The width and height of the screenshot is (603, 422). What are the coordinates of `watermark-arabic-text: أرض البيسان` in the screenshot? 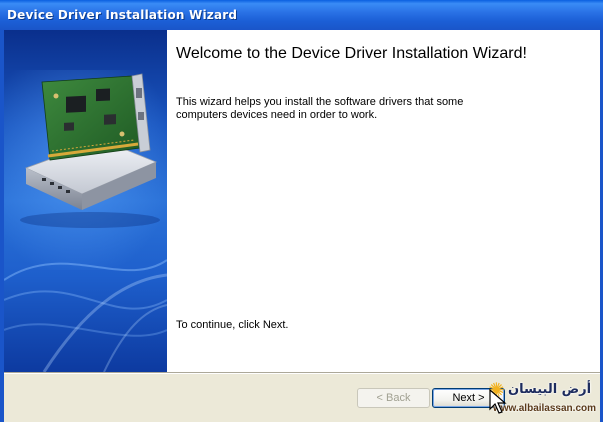 It's located at (550, 389).